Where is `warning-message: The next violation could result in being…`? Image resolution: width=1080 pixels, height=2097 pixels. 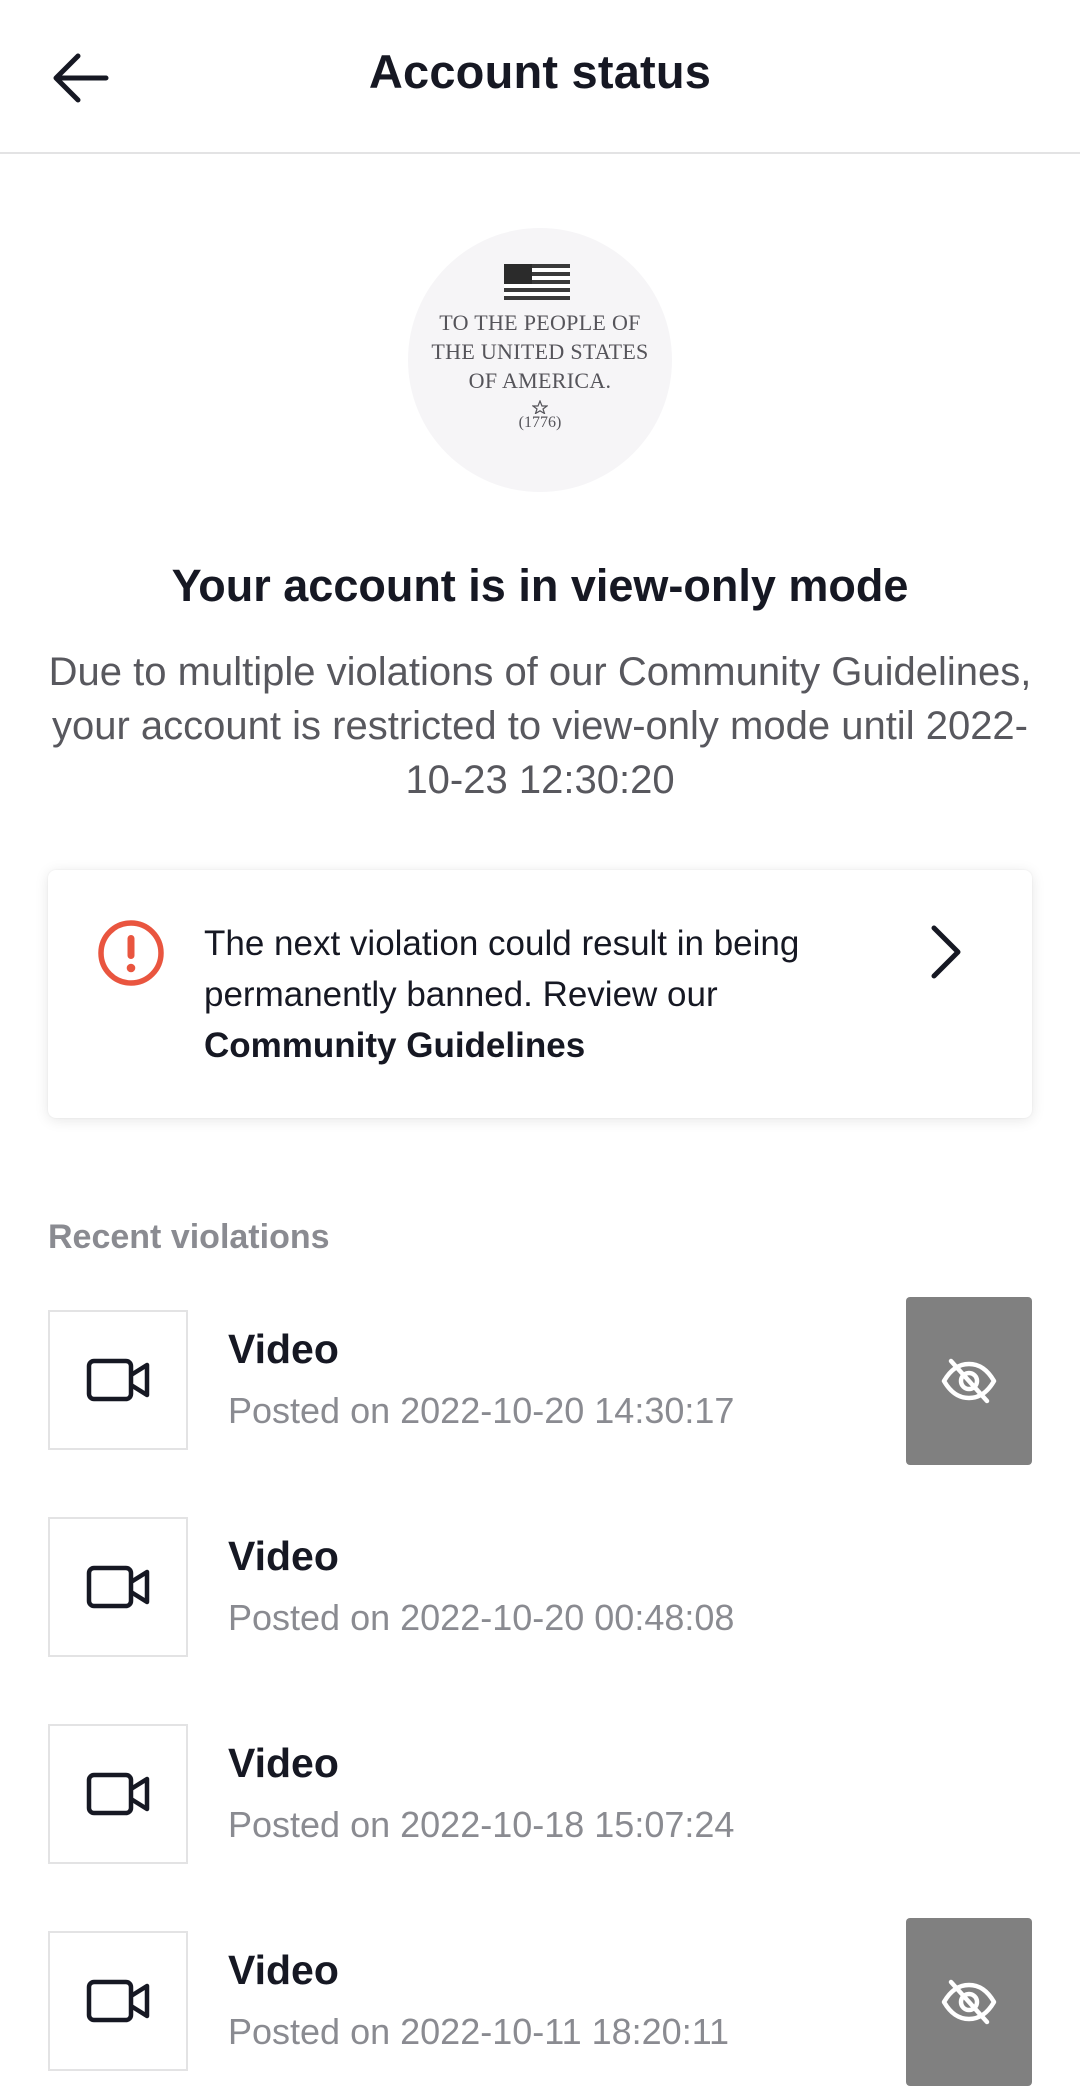
warning-message: The next violation could result in being… is located at coordinates (502, 969).